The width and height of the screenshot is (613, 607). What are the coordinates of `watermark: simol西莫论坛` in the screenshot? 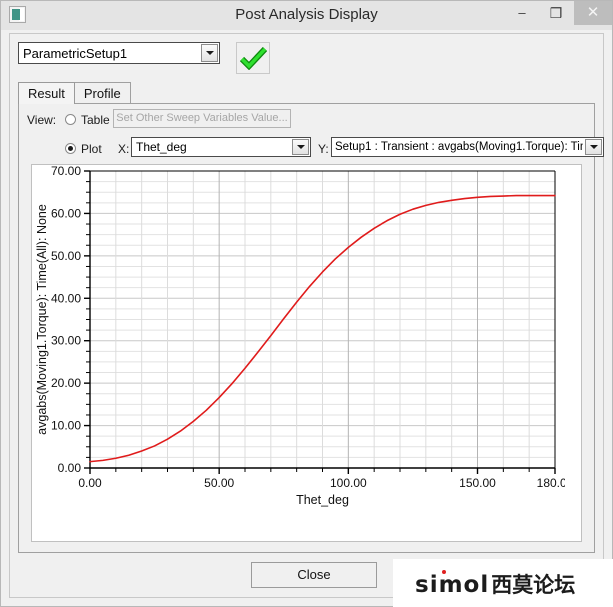 It's located at (503, 583).